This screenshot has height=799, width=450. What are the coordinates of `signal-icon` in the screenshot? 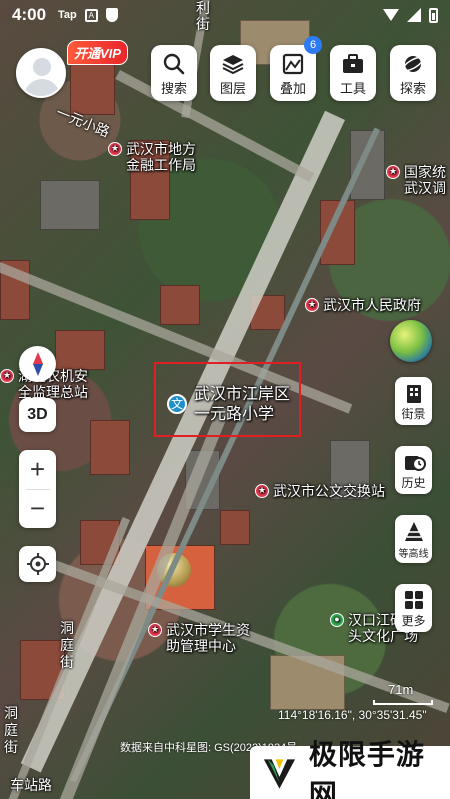 It's located at (414, 15).